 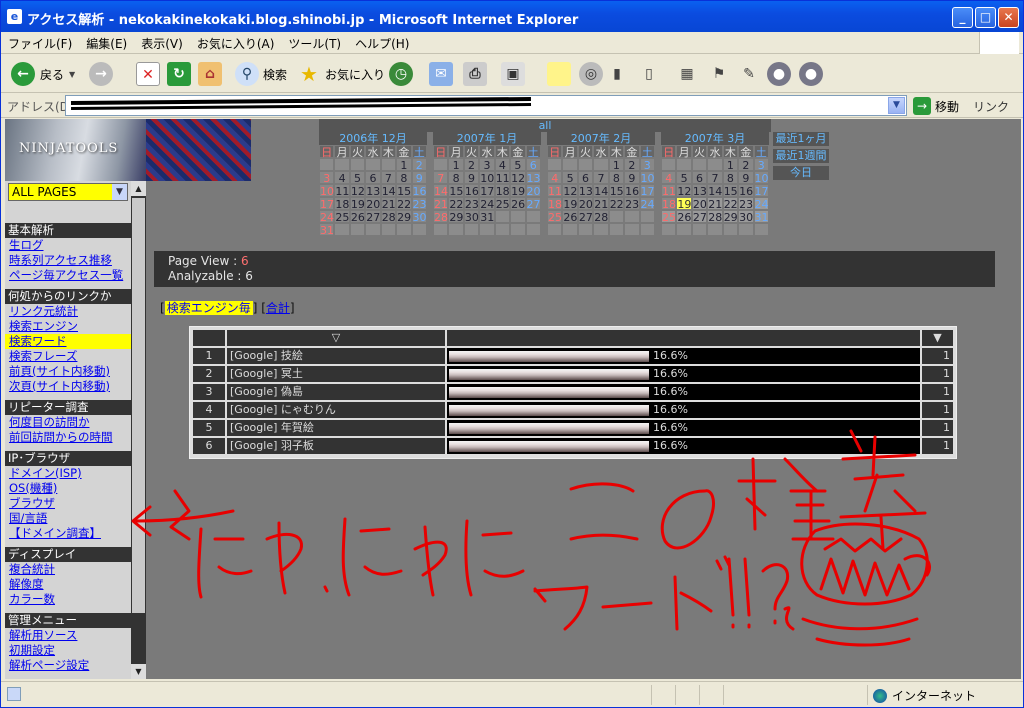 What do you see at coordinates (601, 138) in the screenshot?
I see `calendar-month-title: 2007年 2月` at bounding box center [601, 138].